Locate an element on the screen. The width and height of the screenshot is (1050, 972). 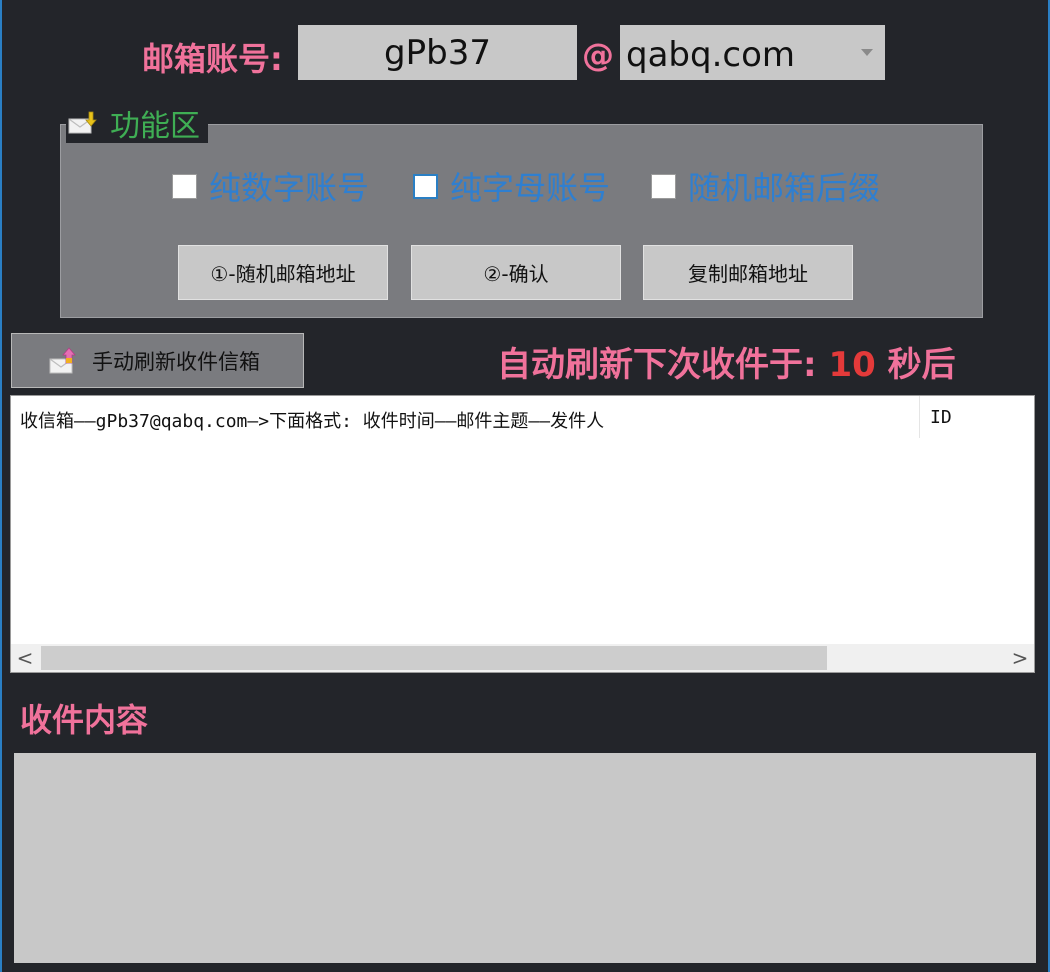
option-random-suffix: 随机邮箱后缀 is located at coordinates (765, 186).